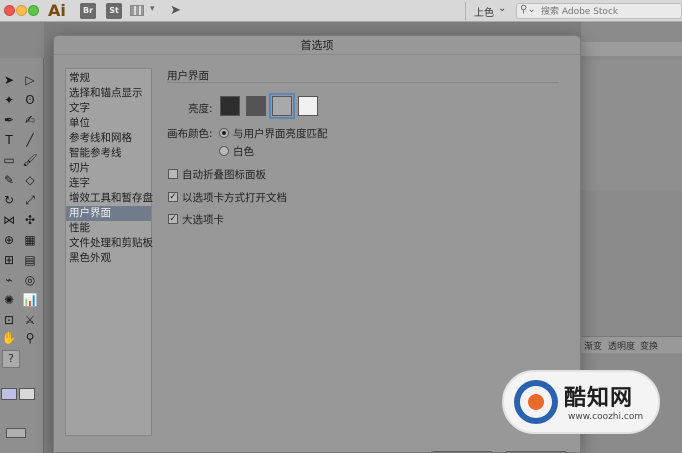 Image resolution: width=682 pixels, height=453 pixels. Describe the element at coordinates (9, 100) in the screenshot. I see `magic-wand-tool-icon: ✦` at that location.